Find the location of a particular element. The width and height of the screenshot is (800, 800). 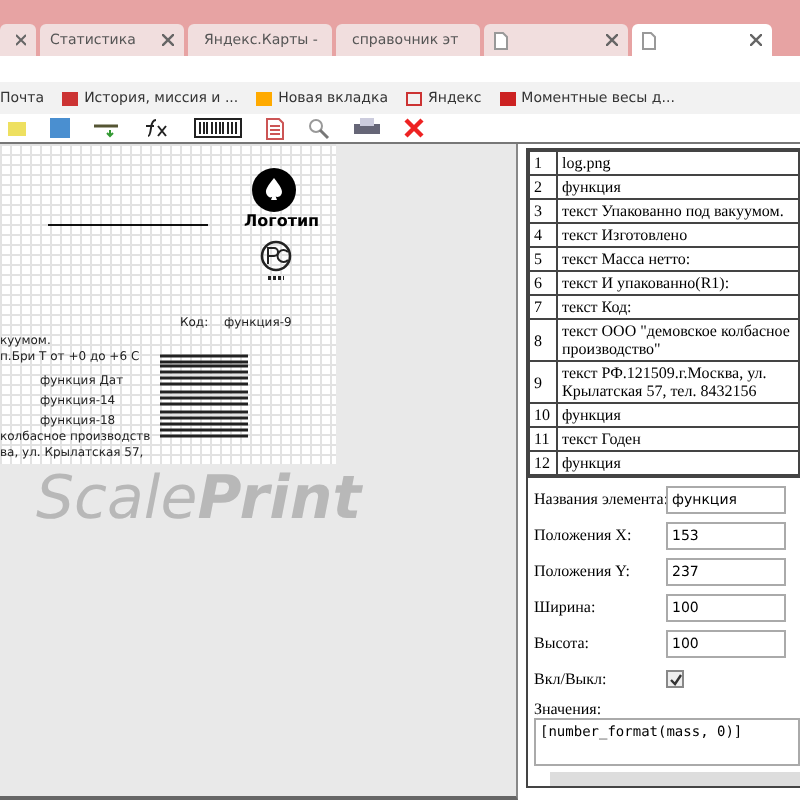

element-name: текст Годен is located at coordinates (678, 439).